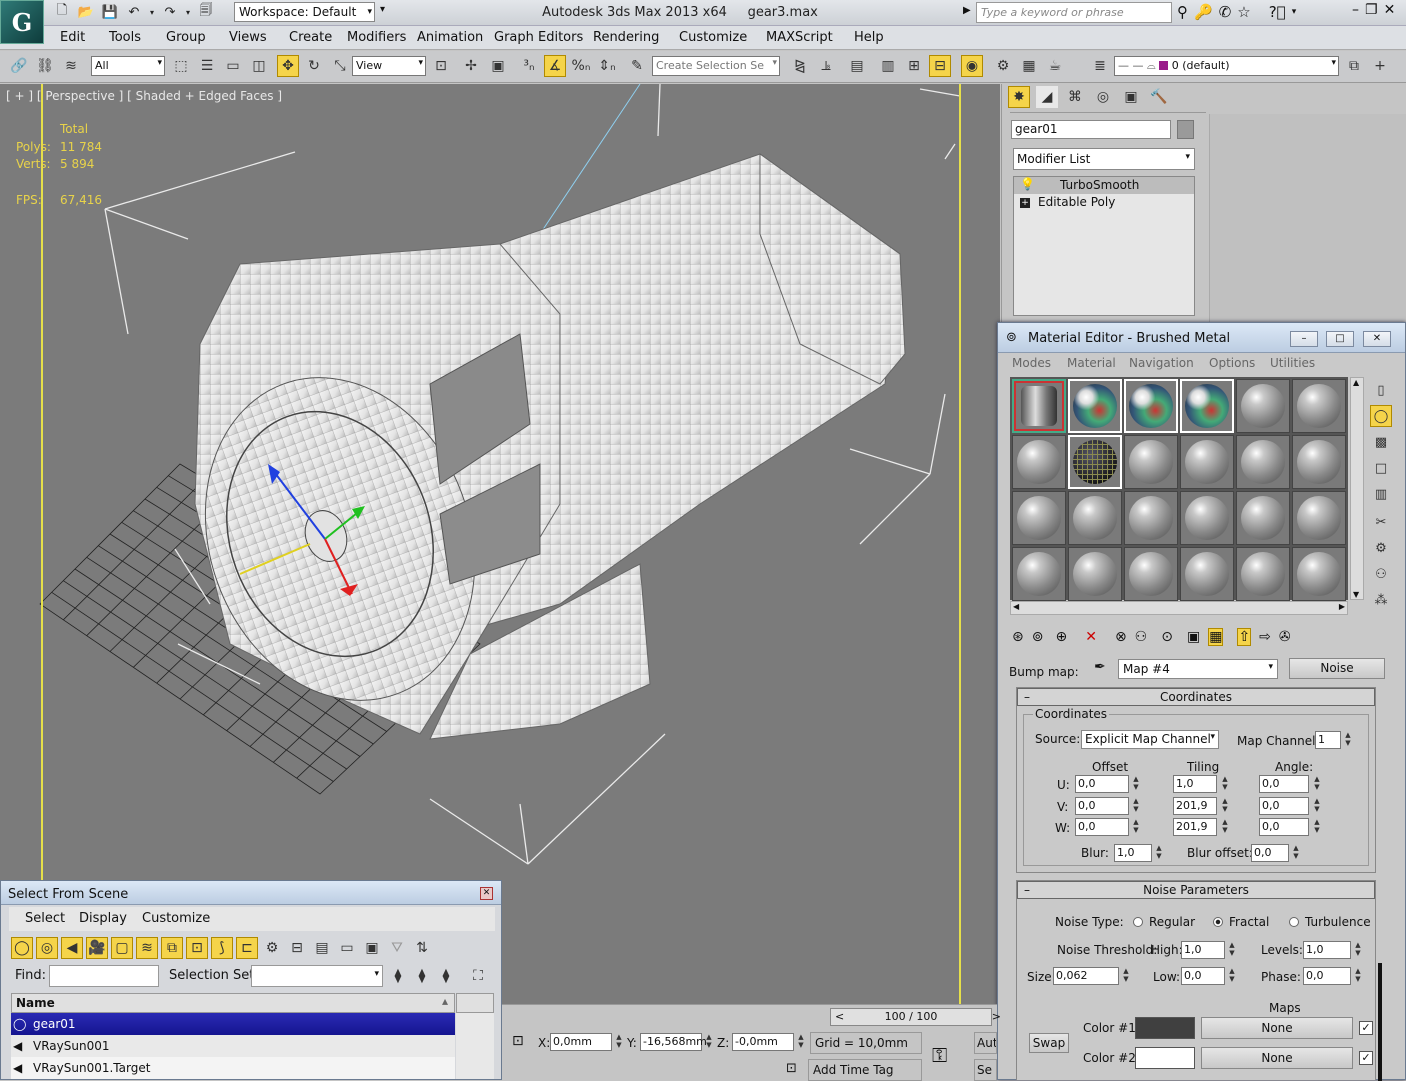 Image resolution: width=1406 pixels, height=1081 pixels. Describe the element at coordinates (478, 976) in the screenshot. I see `select-dependents-icon: ⛶` at that location.